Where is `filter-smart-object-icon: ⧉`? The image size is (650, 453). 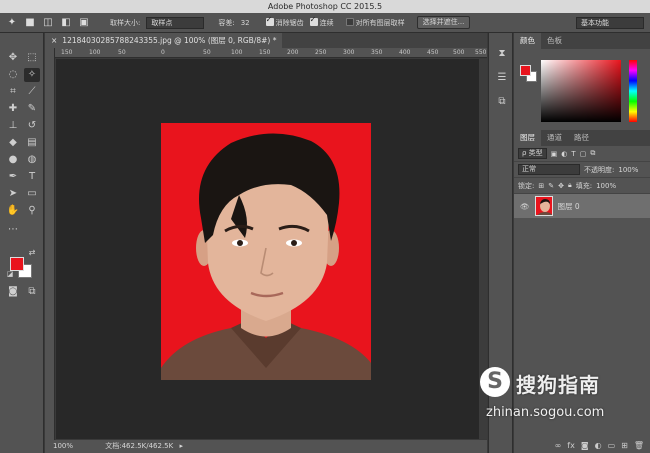
filter-smart-object-icon: ⧉ is located at coordinates (592, 153).